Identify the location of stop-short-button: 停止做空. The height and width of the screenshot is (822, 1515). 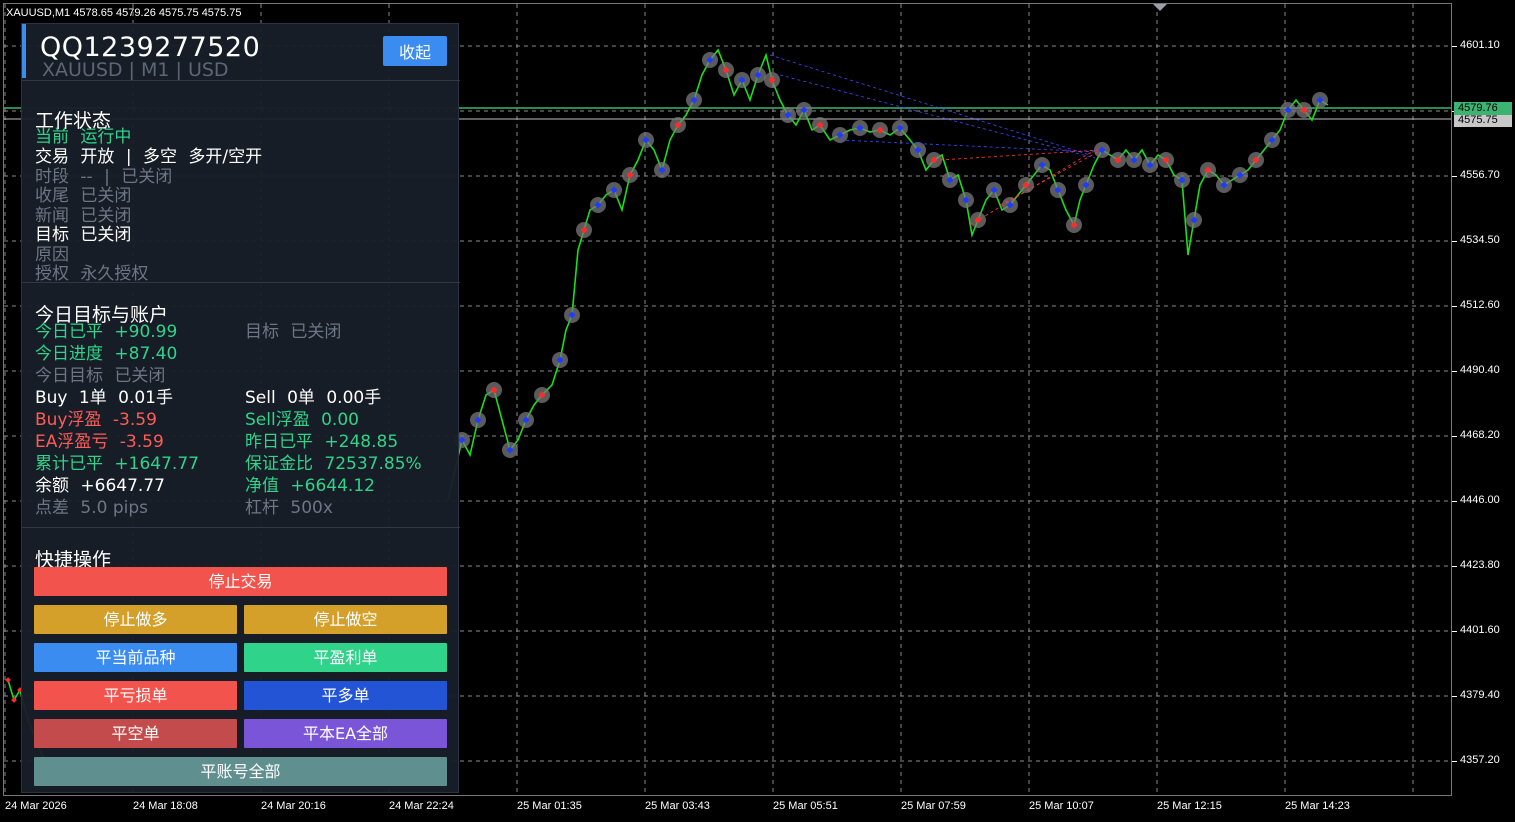
(345, 619).